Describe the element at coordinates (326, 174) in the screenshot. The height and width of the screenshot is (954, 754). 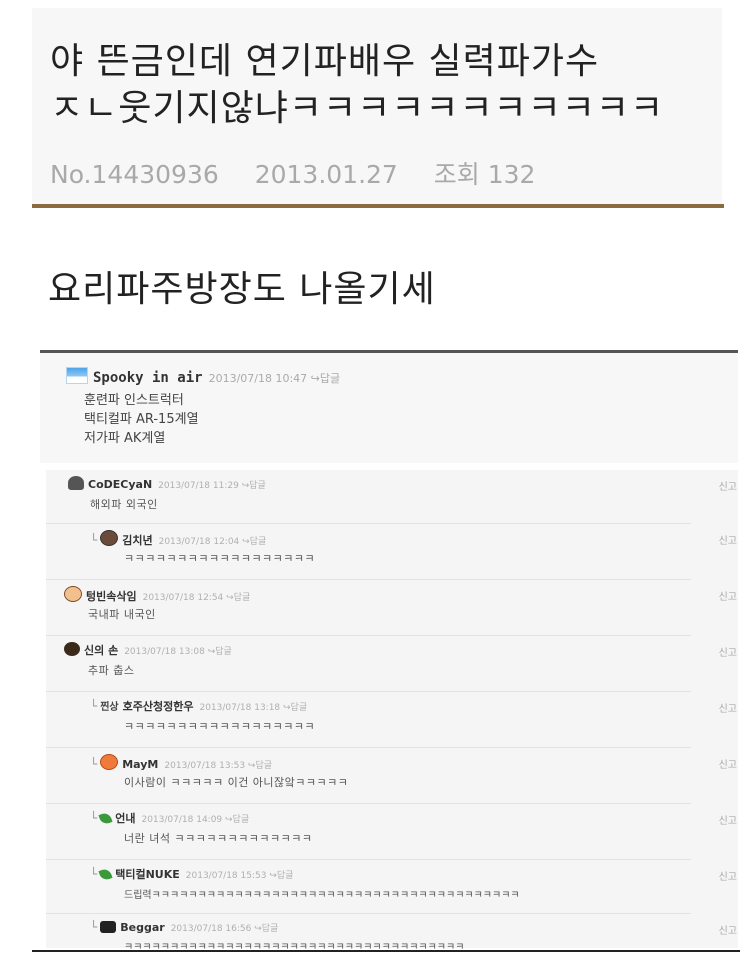
I see `post-date: 2013.01.27` at that location.